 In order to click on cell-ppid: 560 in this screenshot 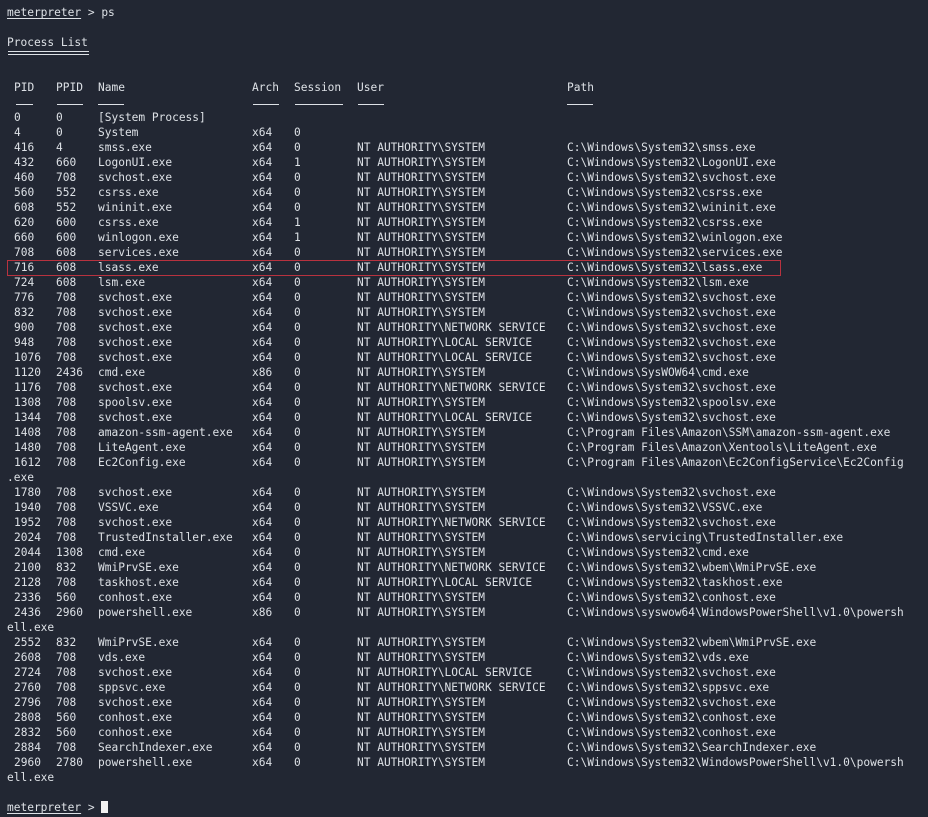, I will do `click(66, 597)`.